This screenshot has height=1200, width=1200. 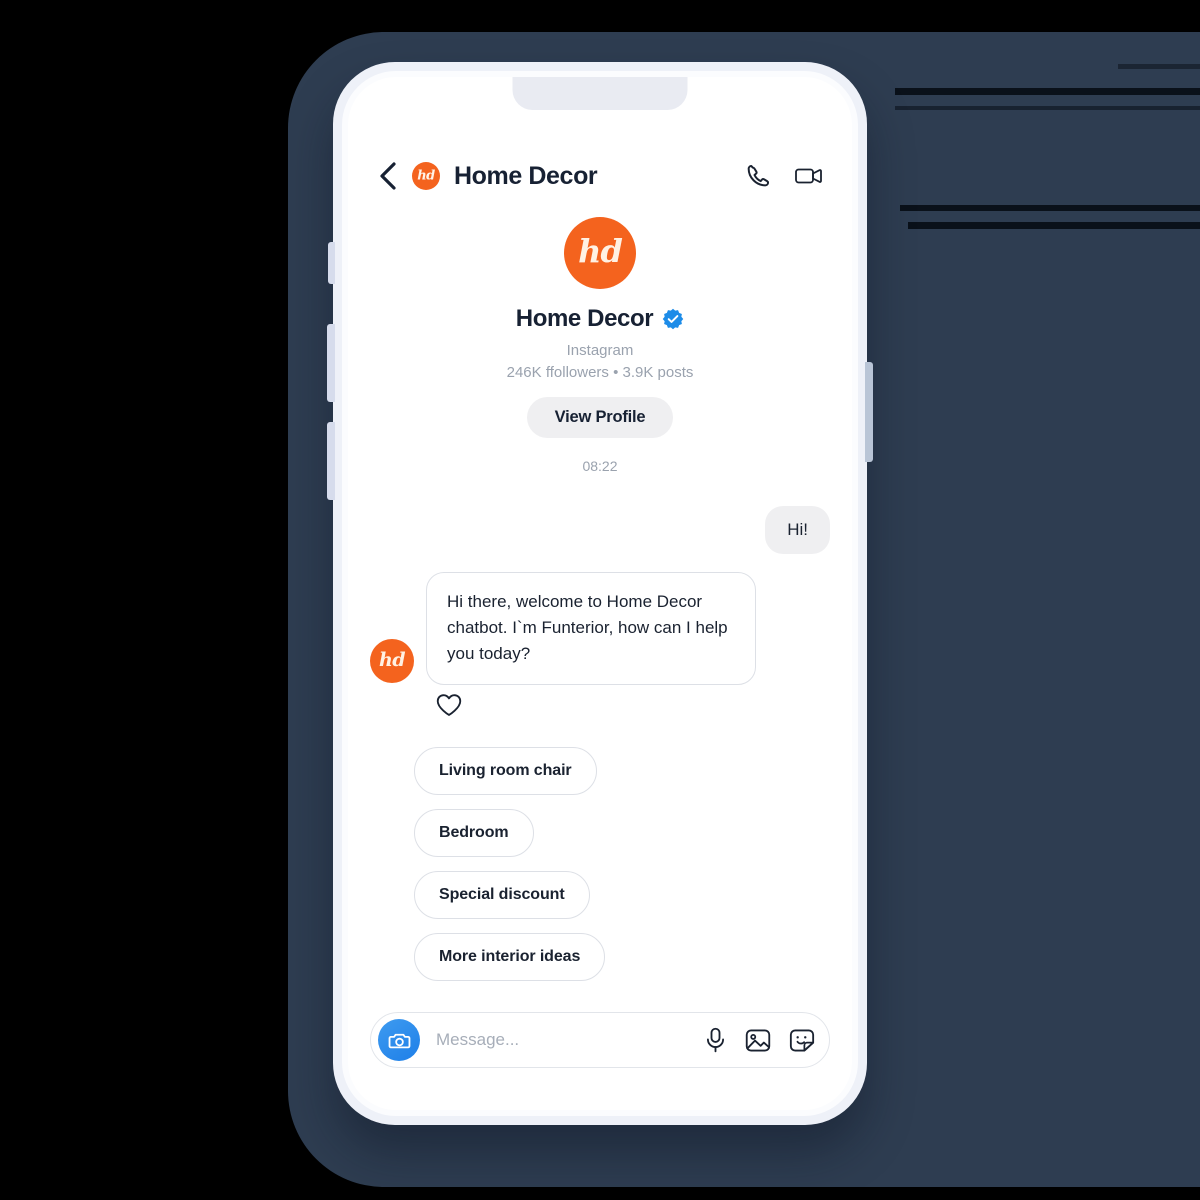 I want to click on call-button, so click(x=758, y=176).